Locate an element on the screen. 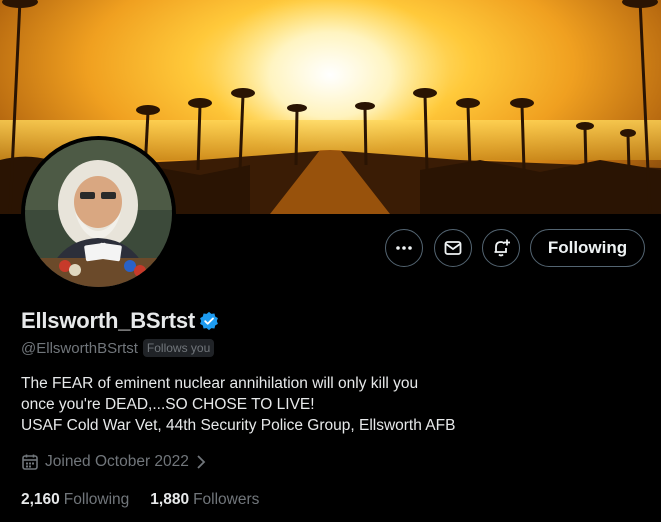  joined-date-text: Joined October 2022 is located at coordinates (117, 461).